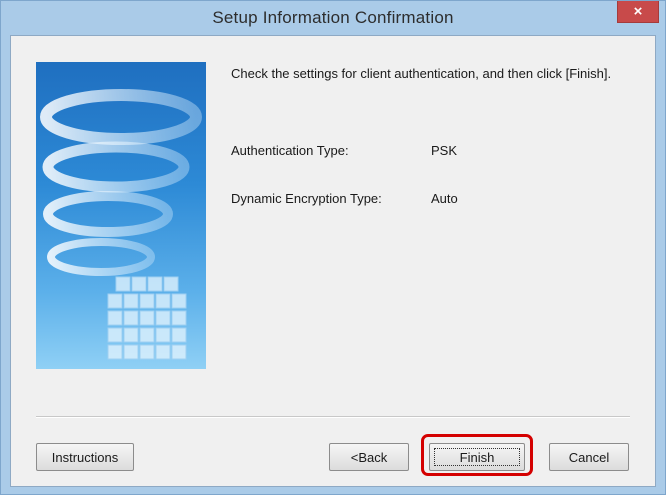 This screenshot has width=668, height=497. What do you see at coordinates (306, 198) in the screenshot?
I see `dynamic-encryption-type-label: Dynamic Encryption Type:` at bounding box center [306, 198].